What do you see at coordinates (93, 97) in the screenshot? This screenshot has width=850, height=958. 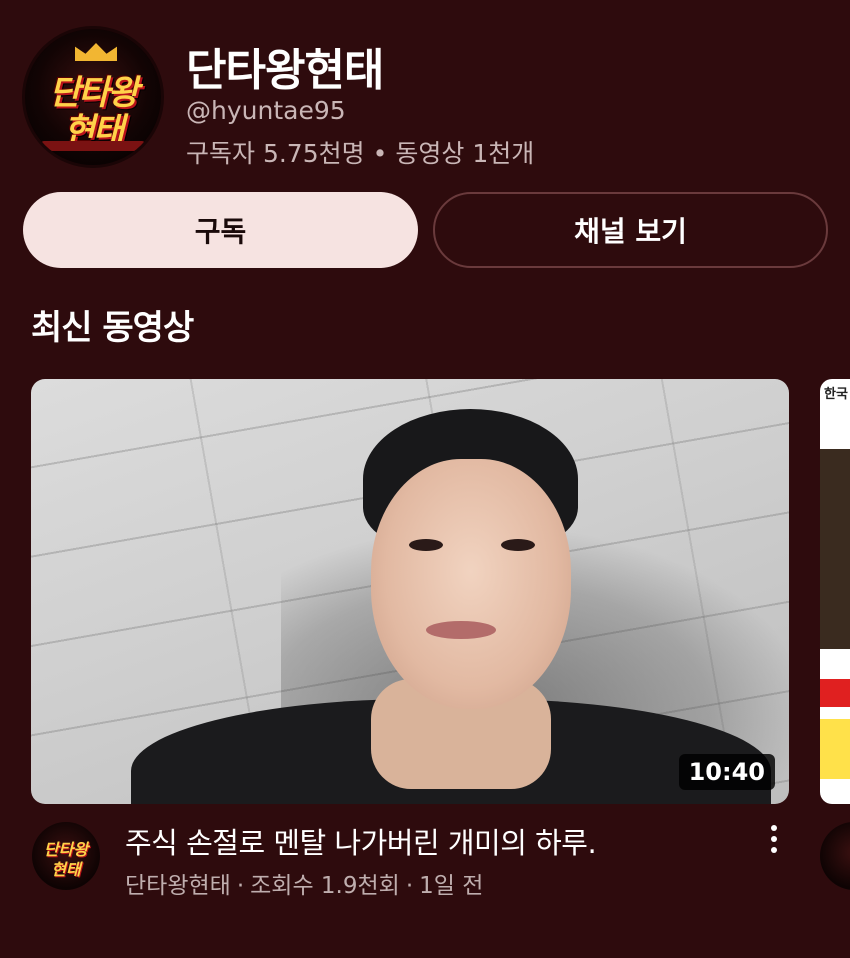 I see `channel-avatar: 단타왕 현태` at bounding box center [93, 97].